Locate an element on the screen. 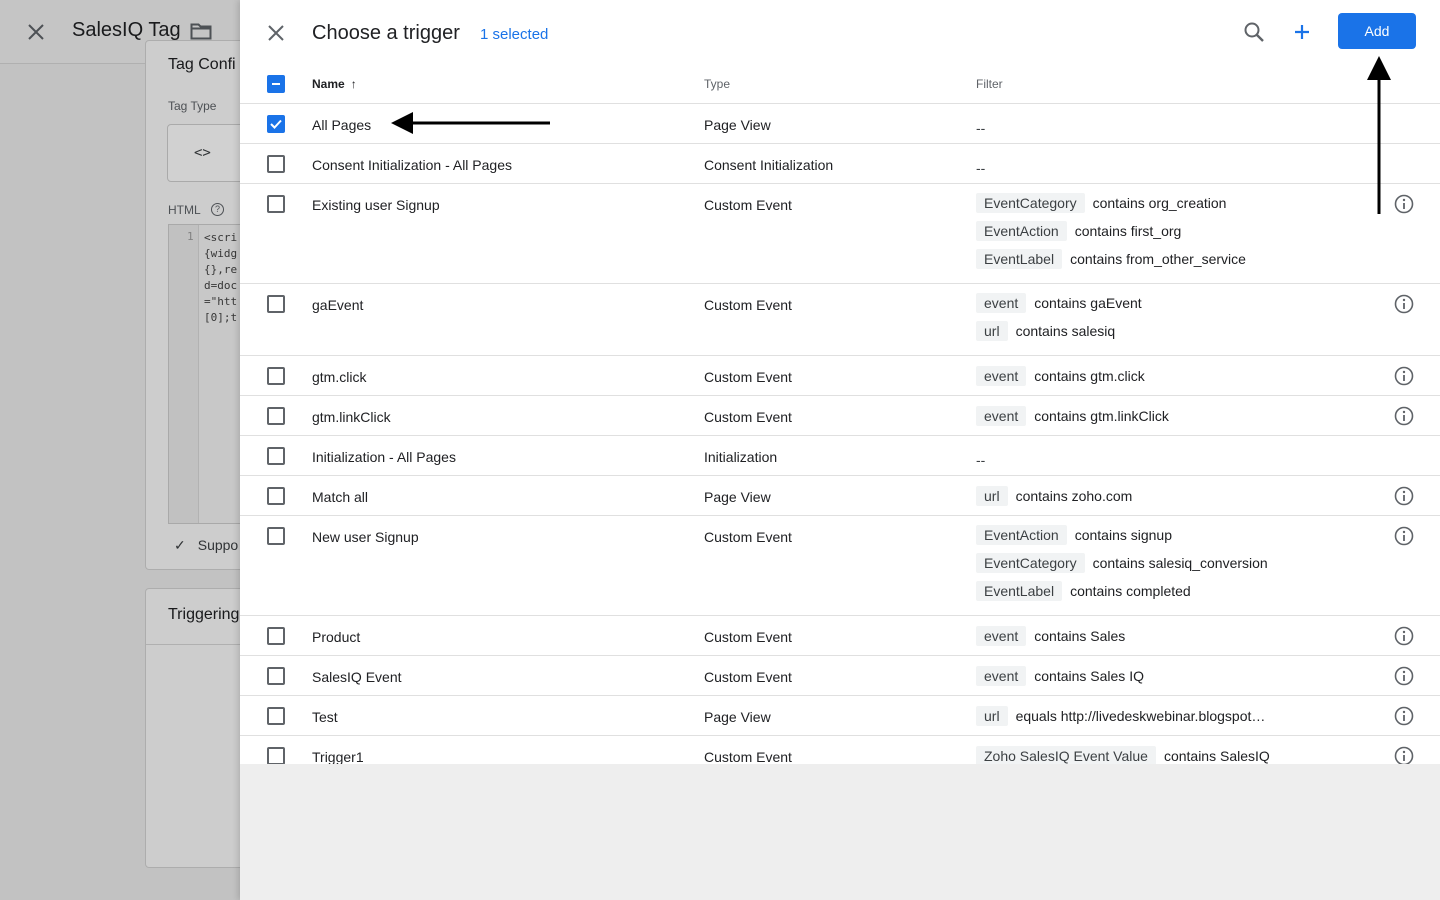 Image resolution: width=1440 pixels, height=900 pixels. filter-condition: event contains gtm.click is located at coordinates (1060, 376).